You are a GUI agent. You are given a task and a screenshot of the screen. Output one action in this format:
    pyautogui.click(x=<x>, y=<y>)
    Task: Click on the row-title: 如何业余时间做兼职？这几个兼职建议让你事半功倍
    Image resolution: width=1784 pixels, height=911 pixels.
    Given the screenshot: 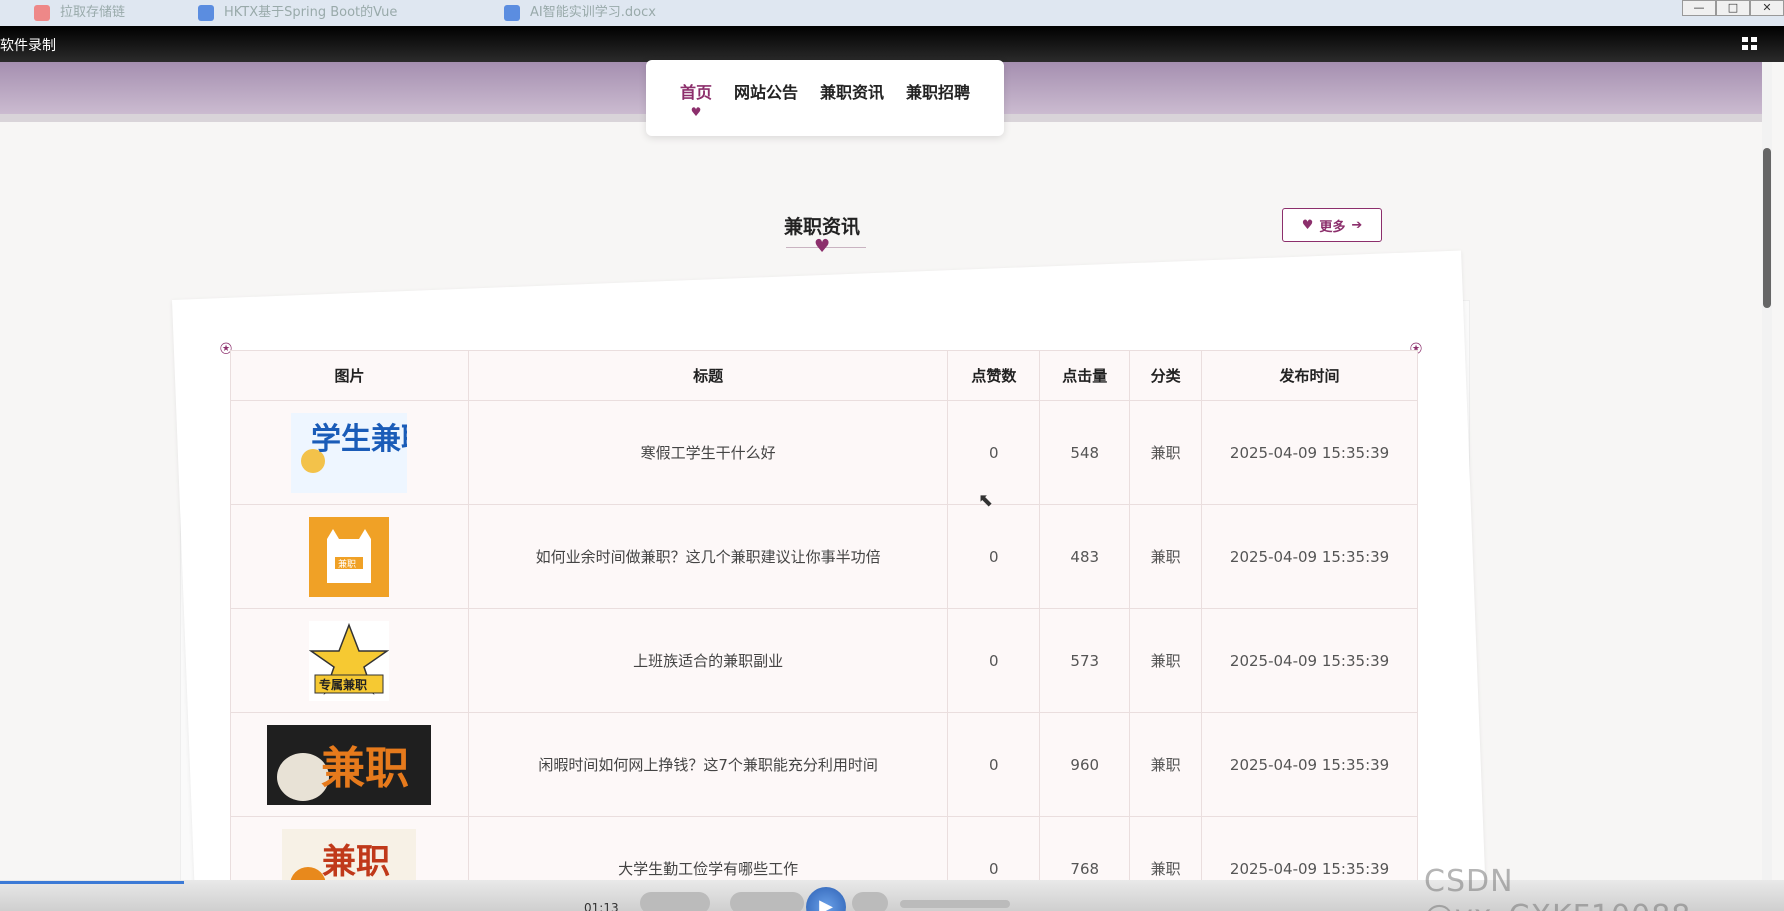 What is the action you would take?
    pyautogui.click(x=708, y=556)
    